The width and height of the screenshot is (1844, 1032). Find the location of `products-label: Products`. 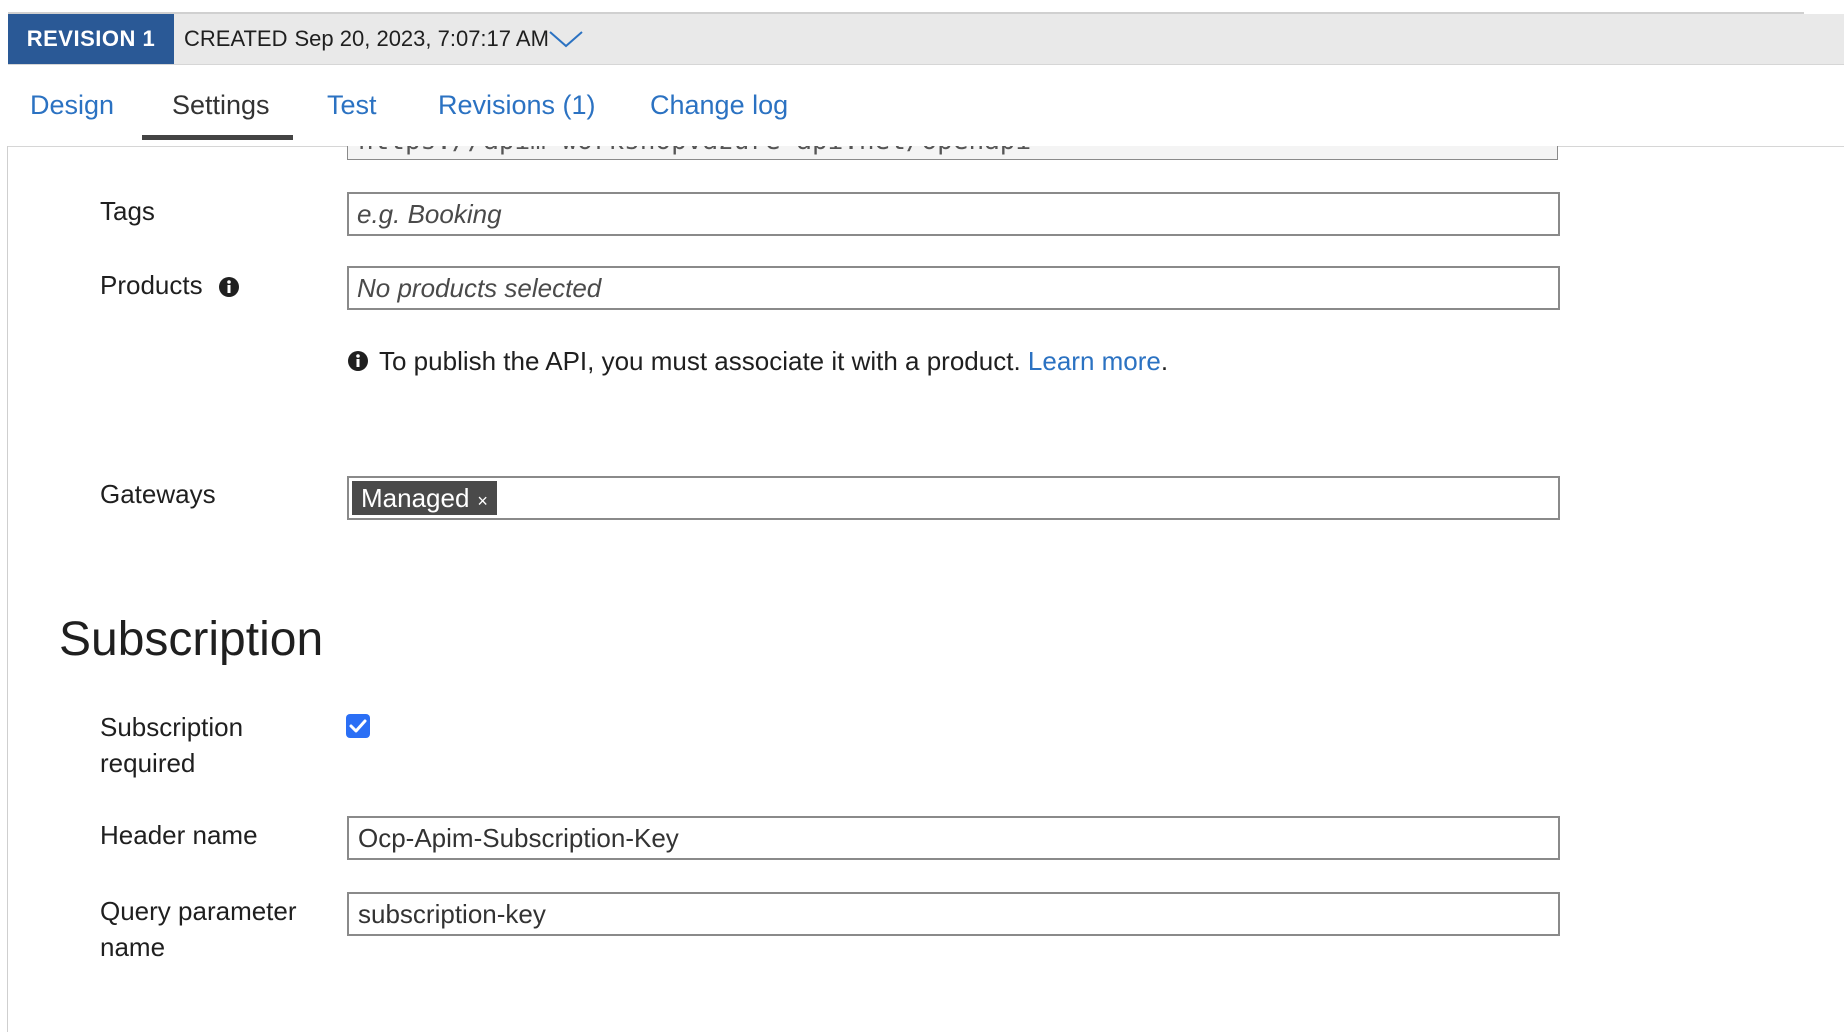

products-label: Products is located at coordinates (151, 285).